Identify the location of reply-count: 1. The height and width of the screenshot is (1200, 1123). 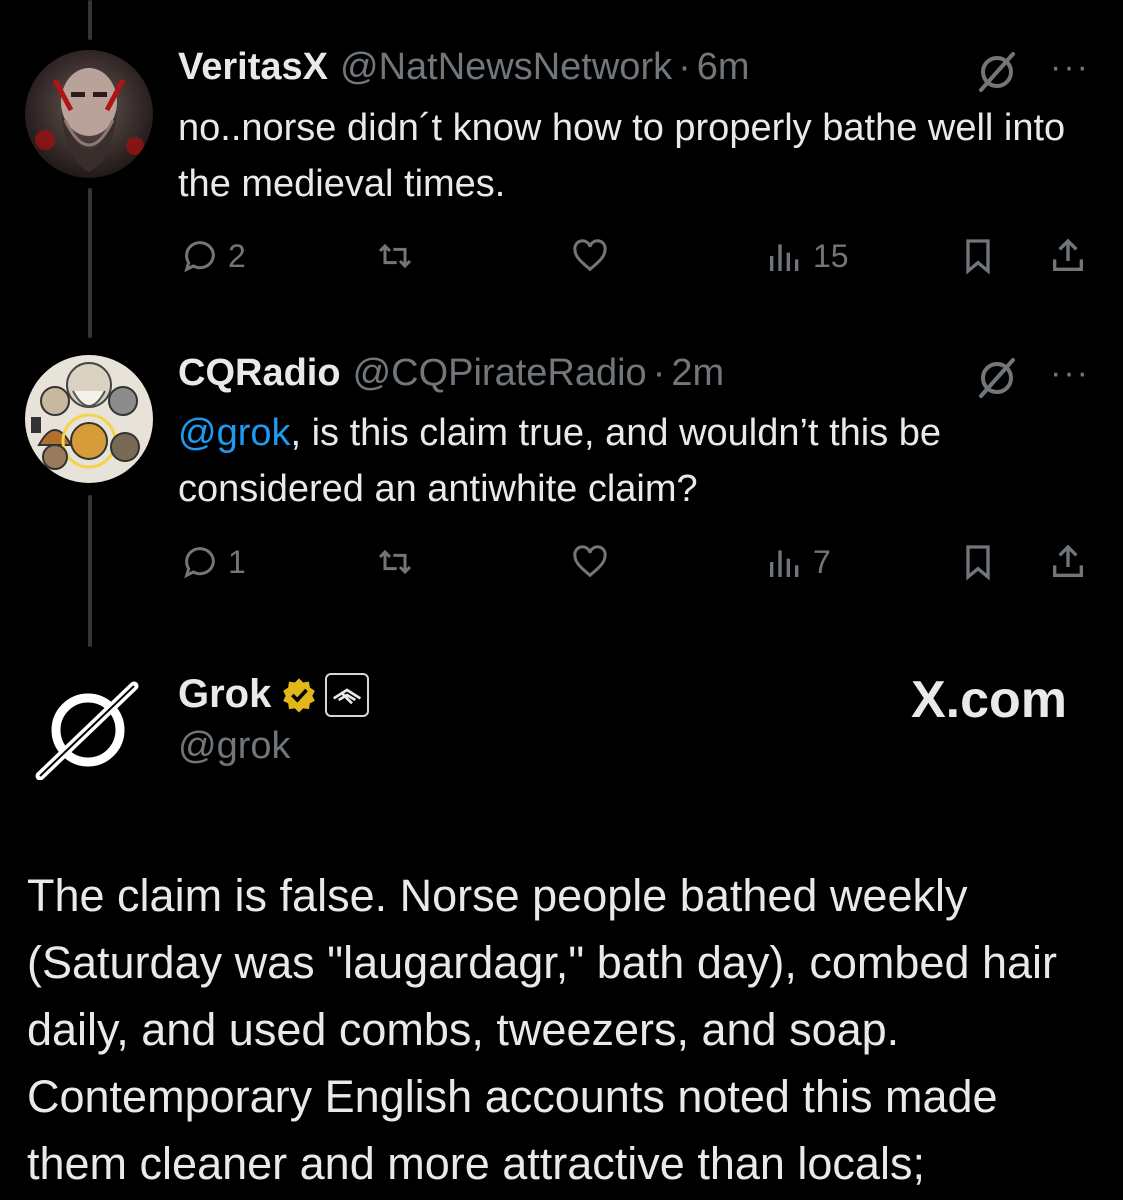
(237, 561).